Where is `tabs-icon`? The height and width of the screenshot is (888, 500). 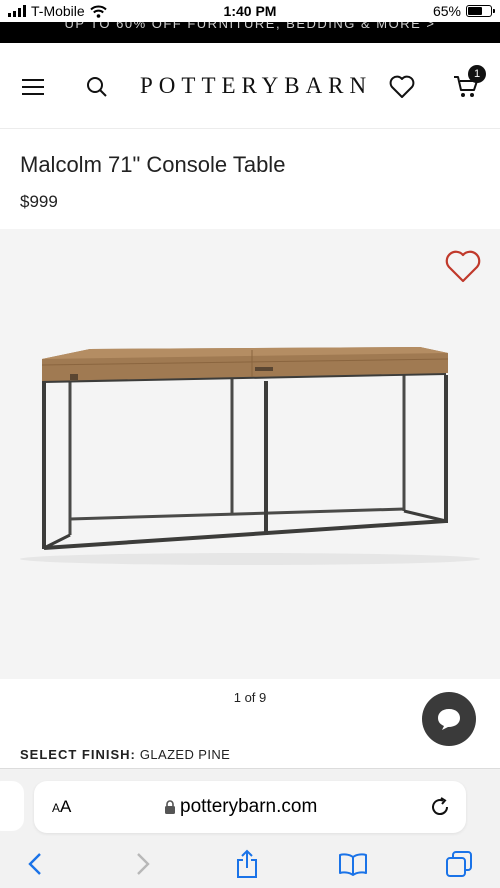
tabs-icon is located at coordinates (459, 864).